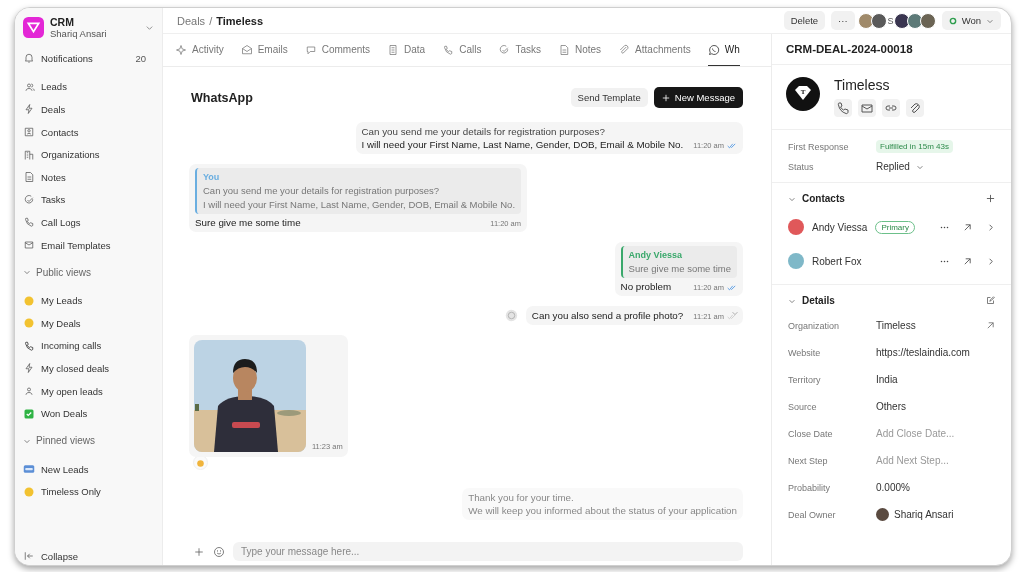  What do you see at coordinates (811, 300) in the screenshot?
I see `section-toggle: Details` at bounding box center [811, 300].